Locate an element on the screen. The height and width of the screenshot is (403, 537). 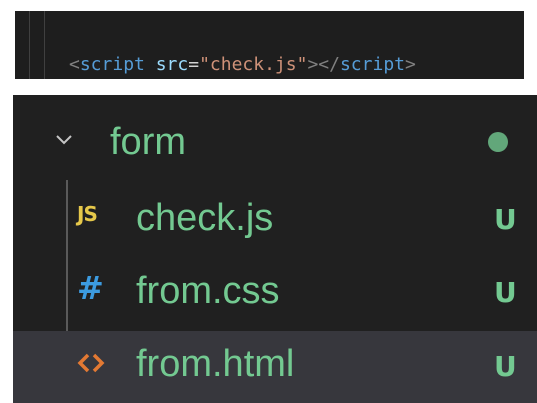
html-file-icon is located at coordinates (91, 363).